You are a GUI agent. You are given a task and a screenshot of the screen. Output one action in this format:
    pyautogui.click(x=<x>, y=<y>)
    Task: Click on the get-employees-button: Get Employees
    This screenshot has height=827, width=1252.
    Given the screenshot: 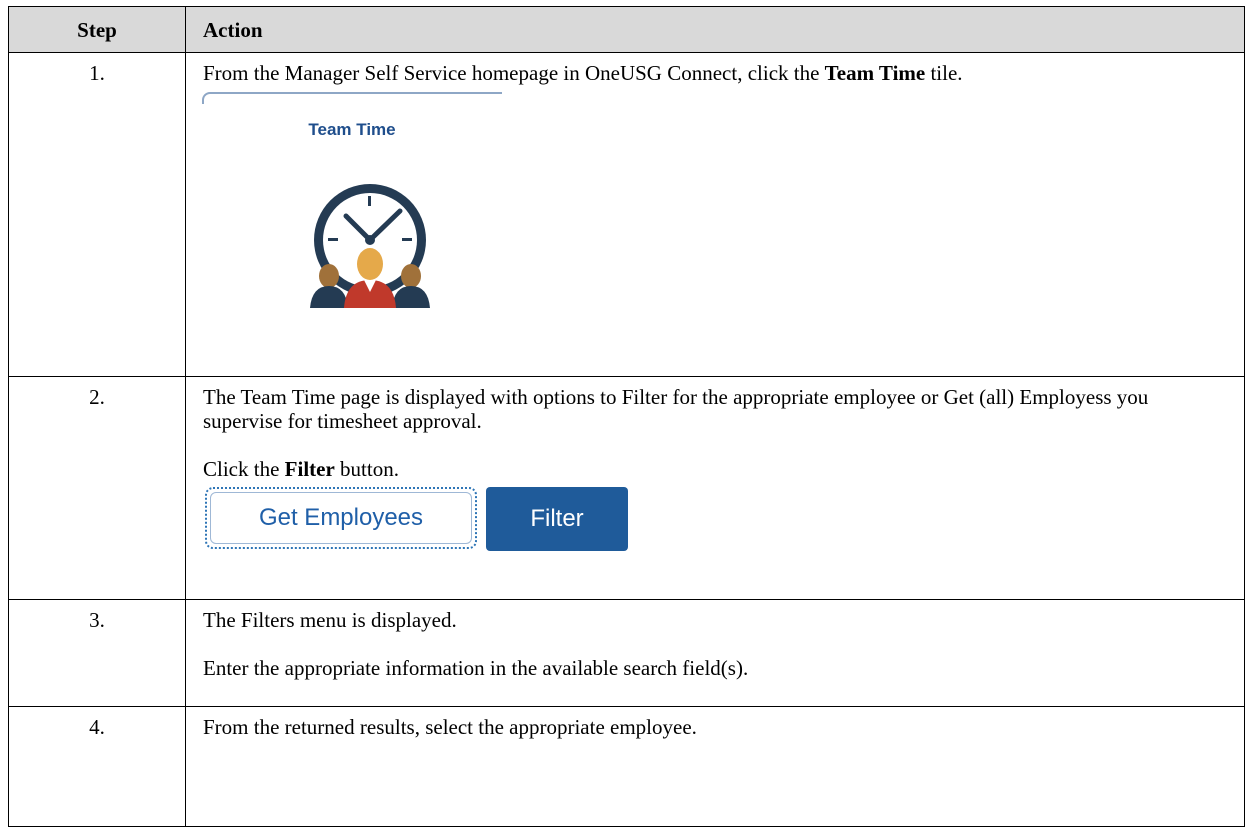 What is the action you would take?
    pyautogui.click(x=341, y=518)
    